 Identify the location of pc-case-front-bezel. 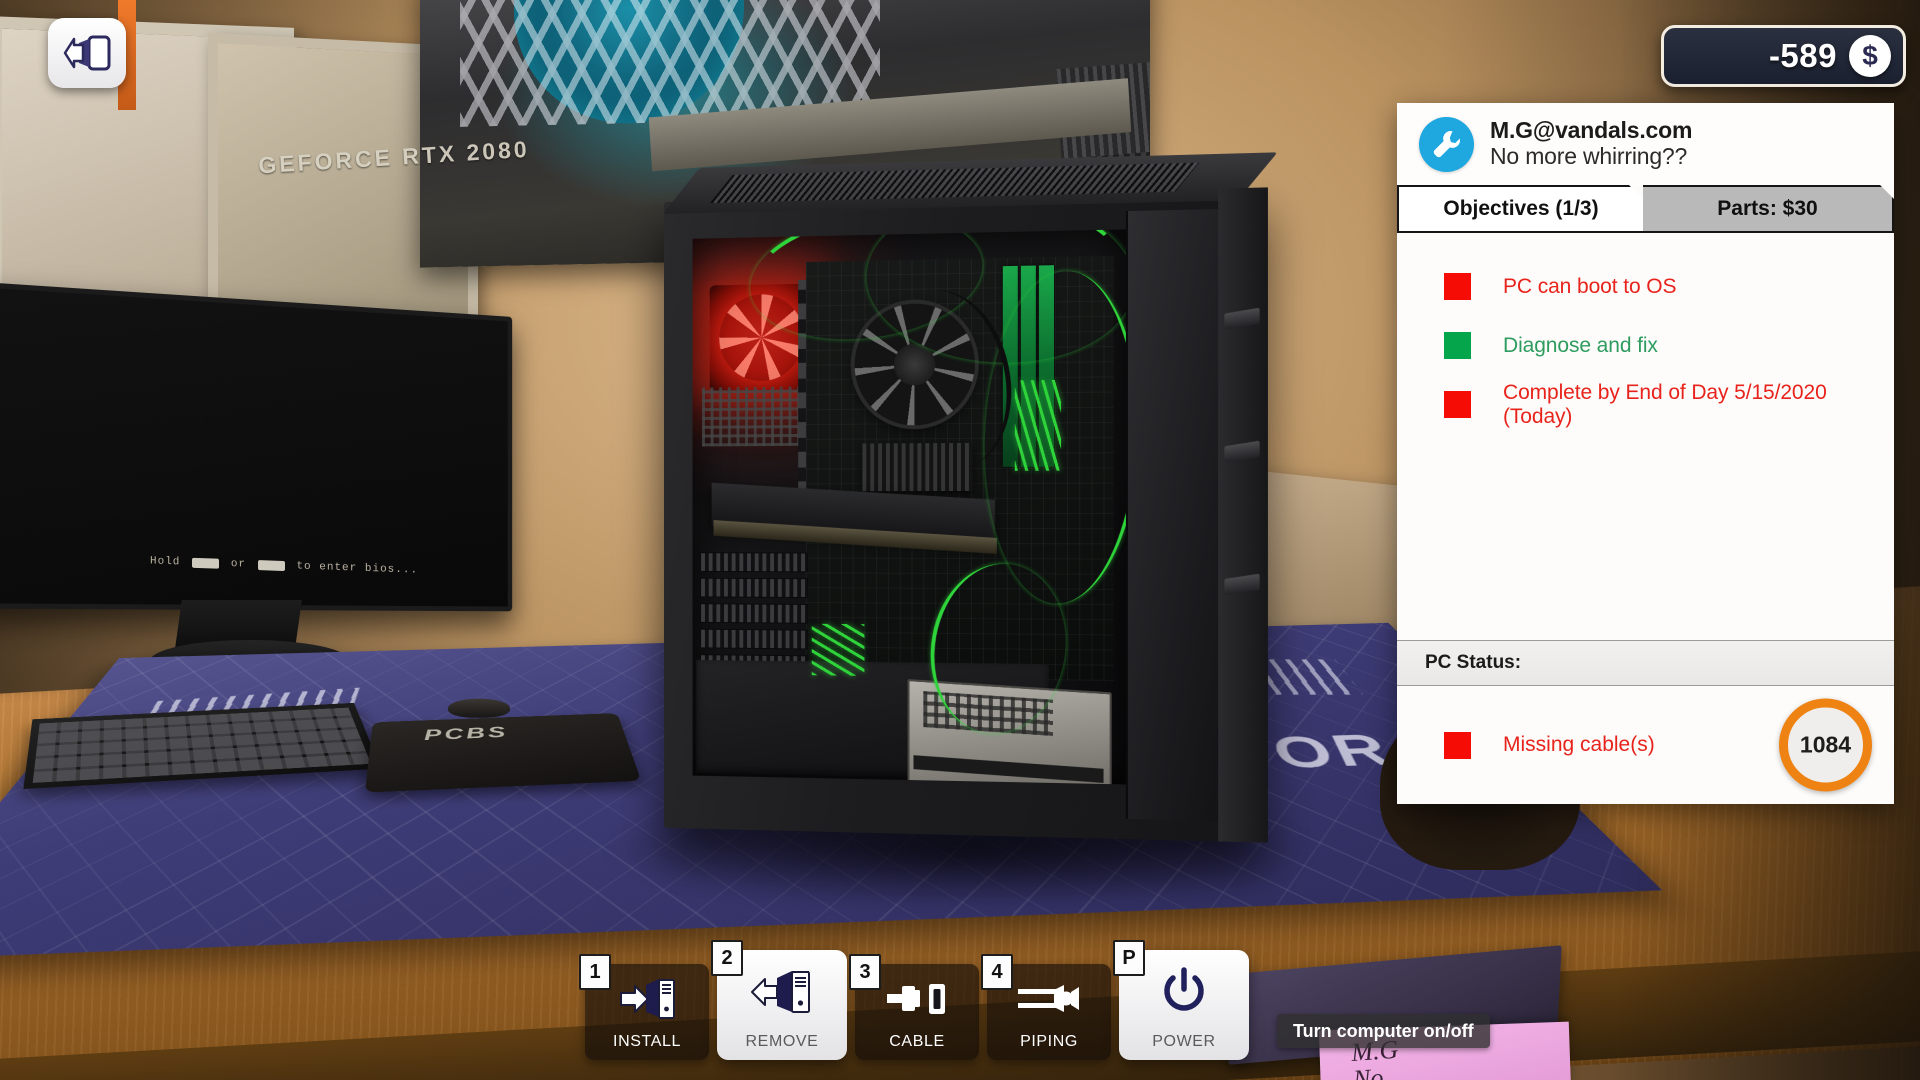
(1243, 515).